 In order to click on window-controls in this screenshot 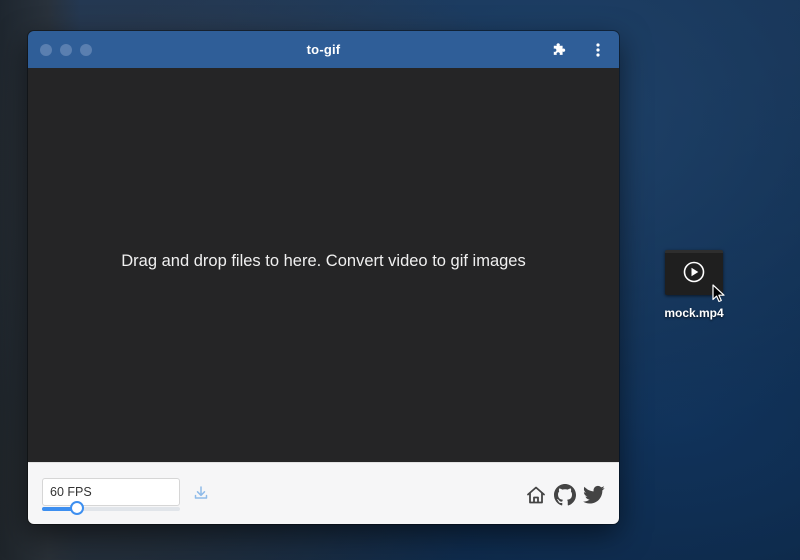, I will do `click(66, 50)`.